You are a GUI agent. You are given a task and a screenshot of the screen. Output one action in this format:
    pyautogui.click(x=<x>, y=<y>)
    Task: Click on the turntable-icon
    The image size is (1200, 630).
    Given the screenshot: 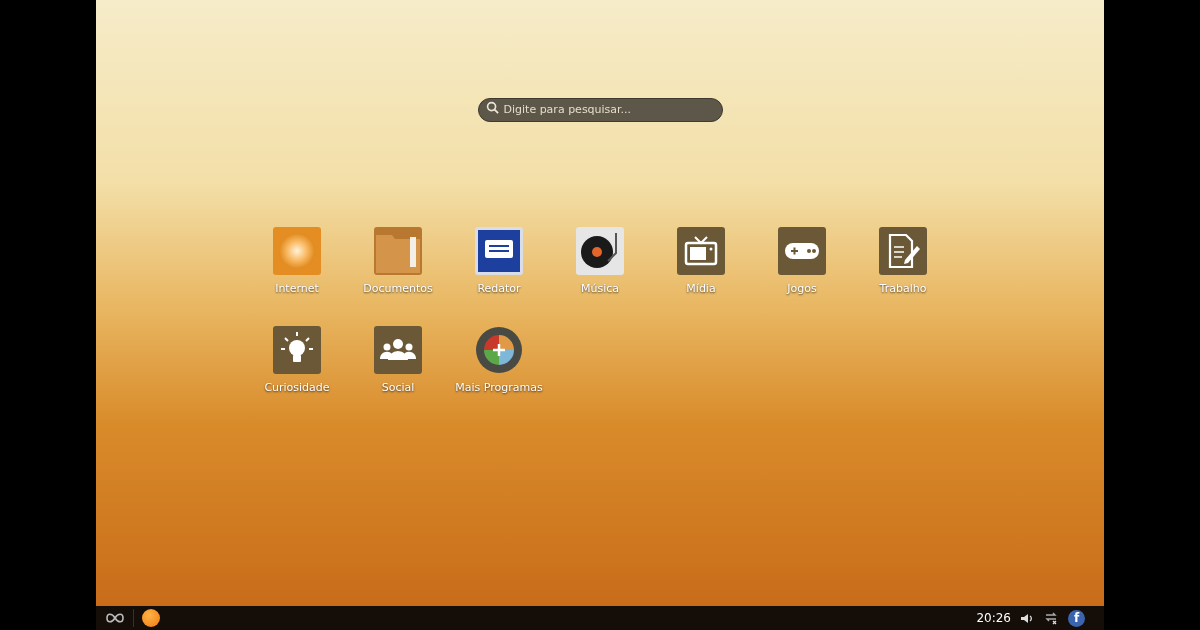 What is the action you would take?
    pyautogui.click(x=600, y=251)
    